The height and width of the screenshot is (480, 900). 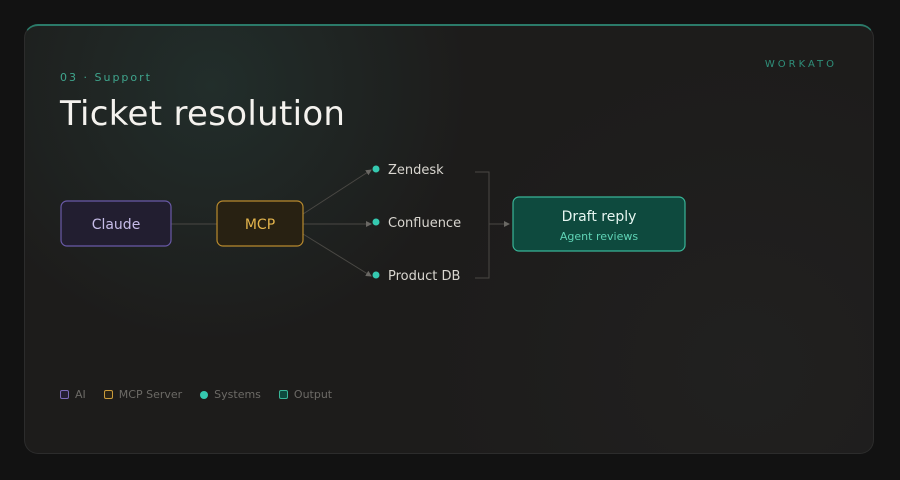 I want to click on system-label: Confluence, so click(x=424, y=223).